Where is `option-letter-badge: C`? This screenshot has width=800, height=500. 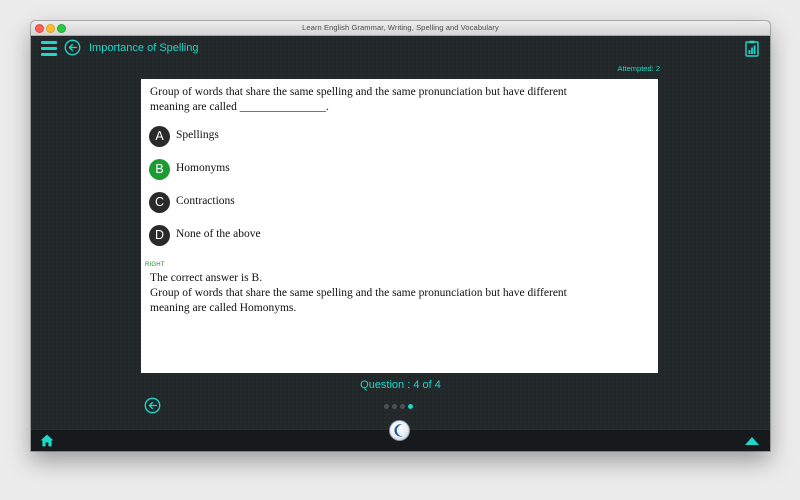
option-letter-badge: C is located at coordinates (159, 202).